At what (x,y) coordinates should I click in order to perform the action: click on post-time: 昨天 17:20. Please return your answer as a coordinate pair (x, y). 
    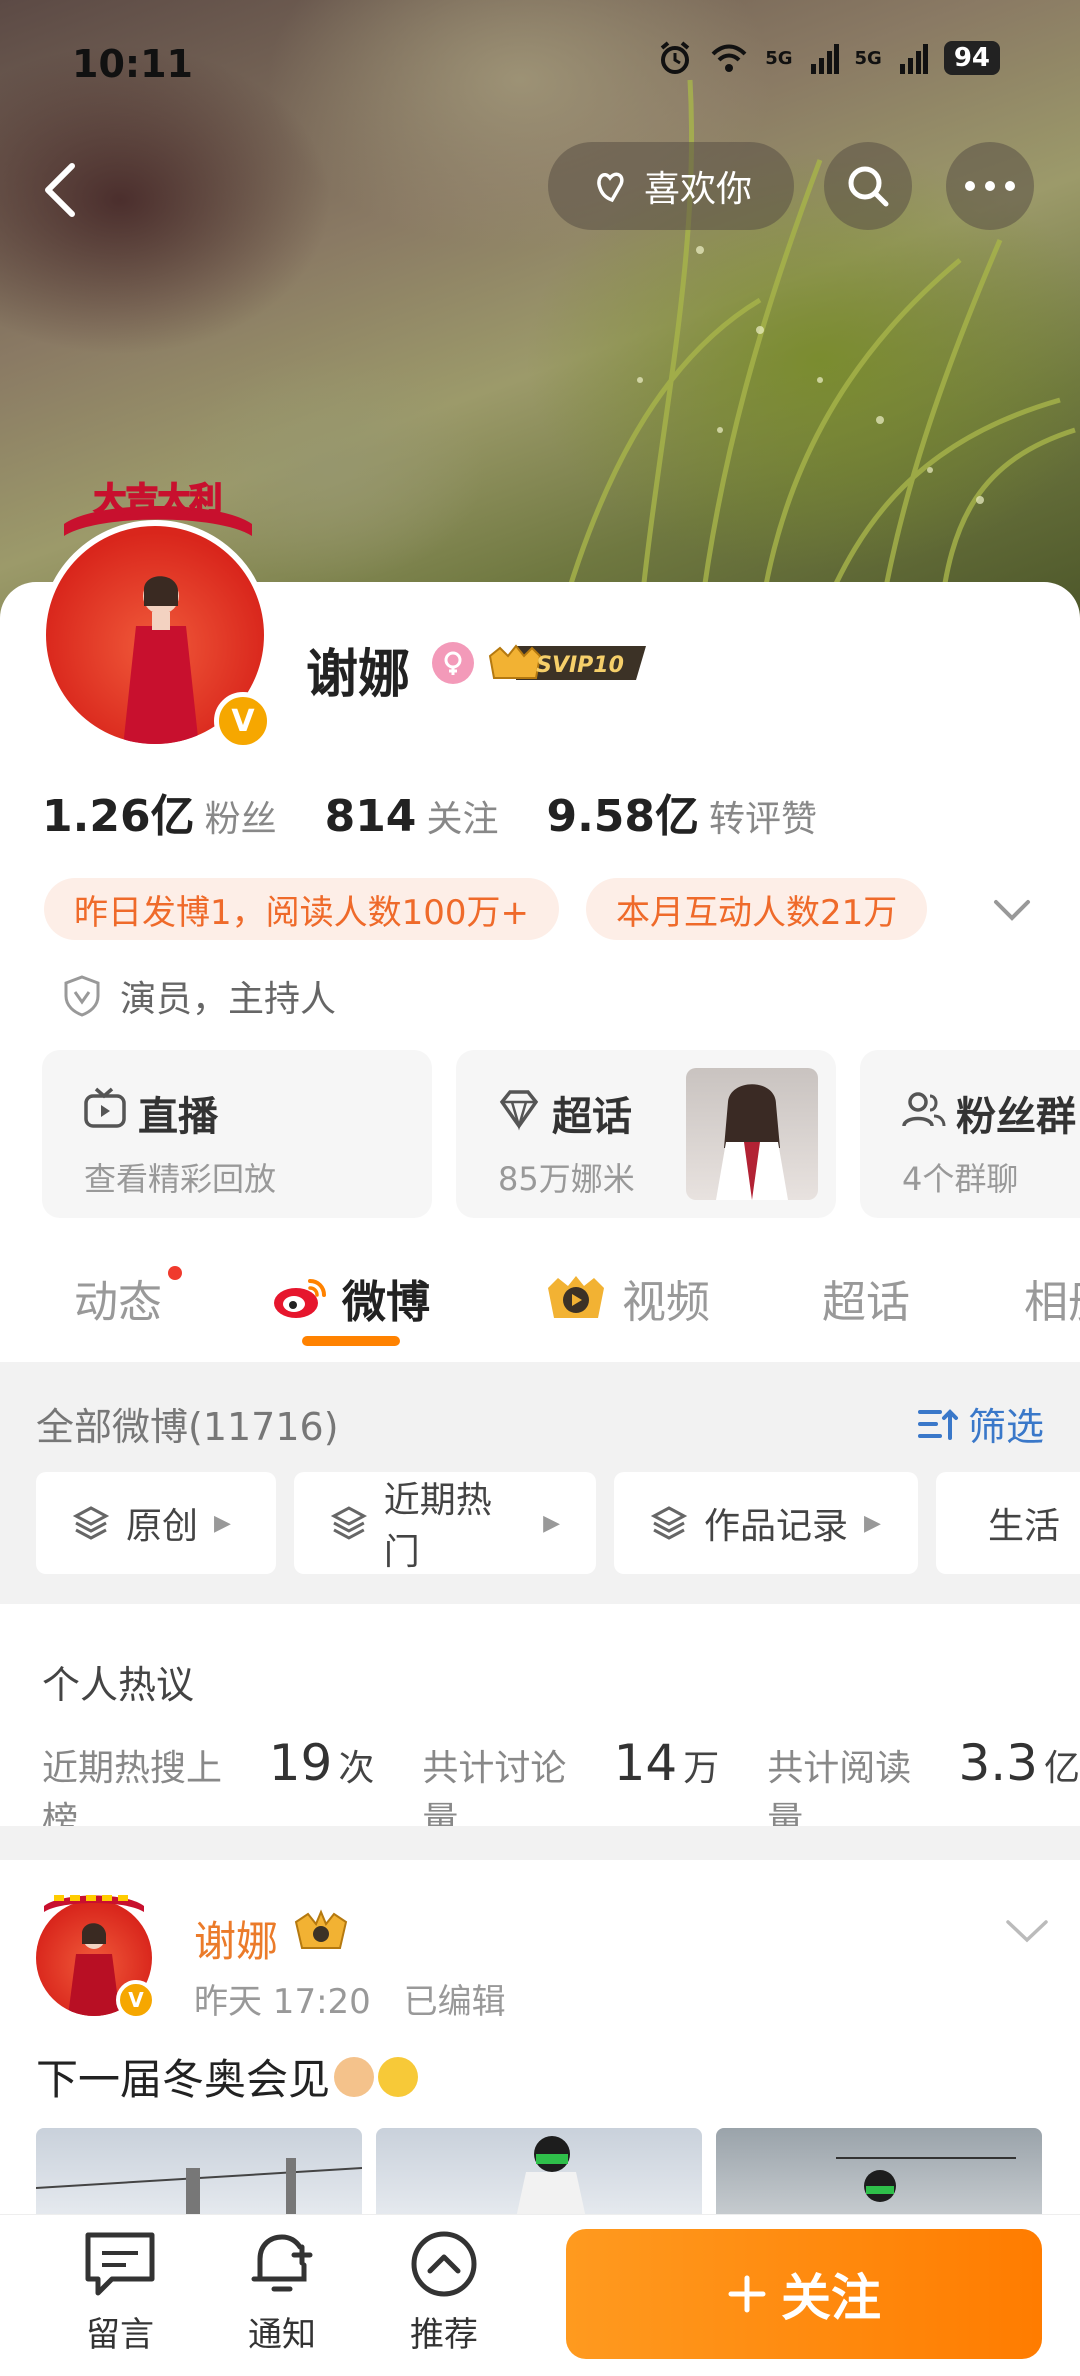
    Looking at the image, I should click on (282, 2002).